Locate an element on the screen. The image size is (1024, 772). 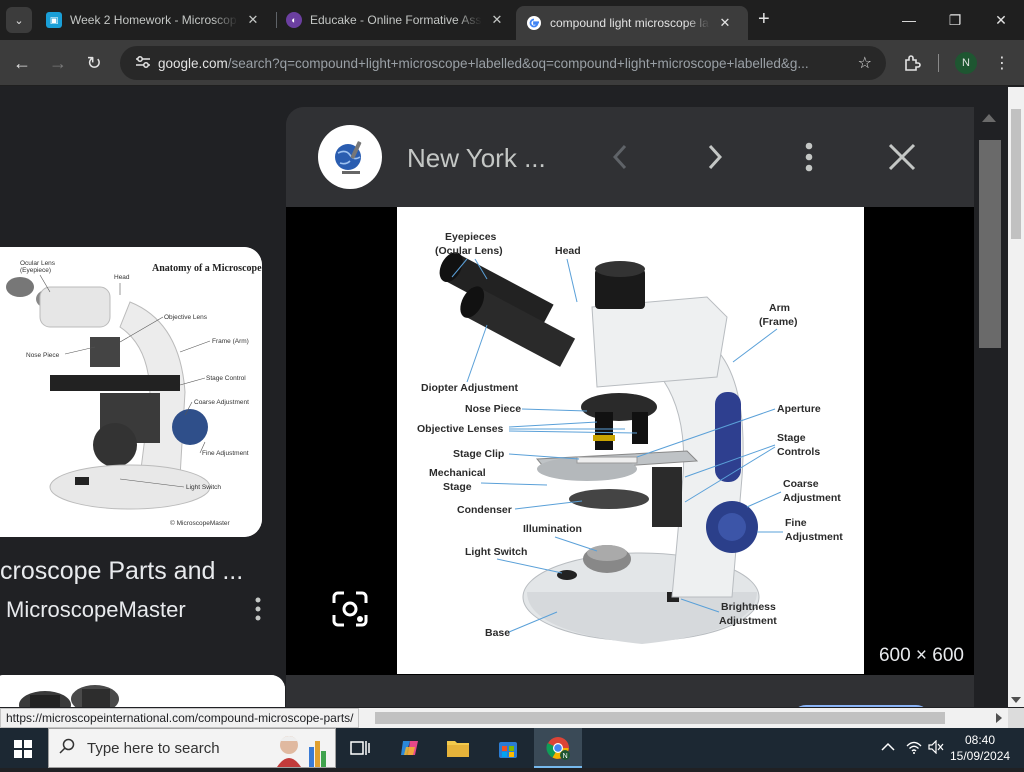
tab-title: compound light microscope lab is located at coordinates (630, 23).